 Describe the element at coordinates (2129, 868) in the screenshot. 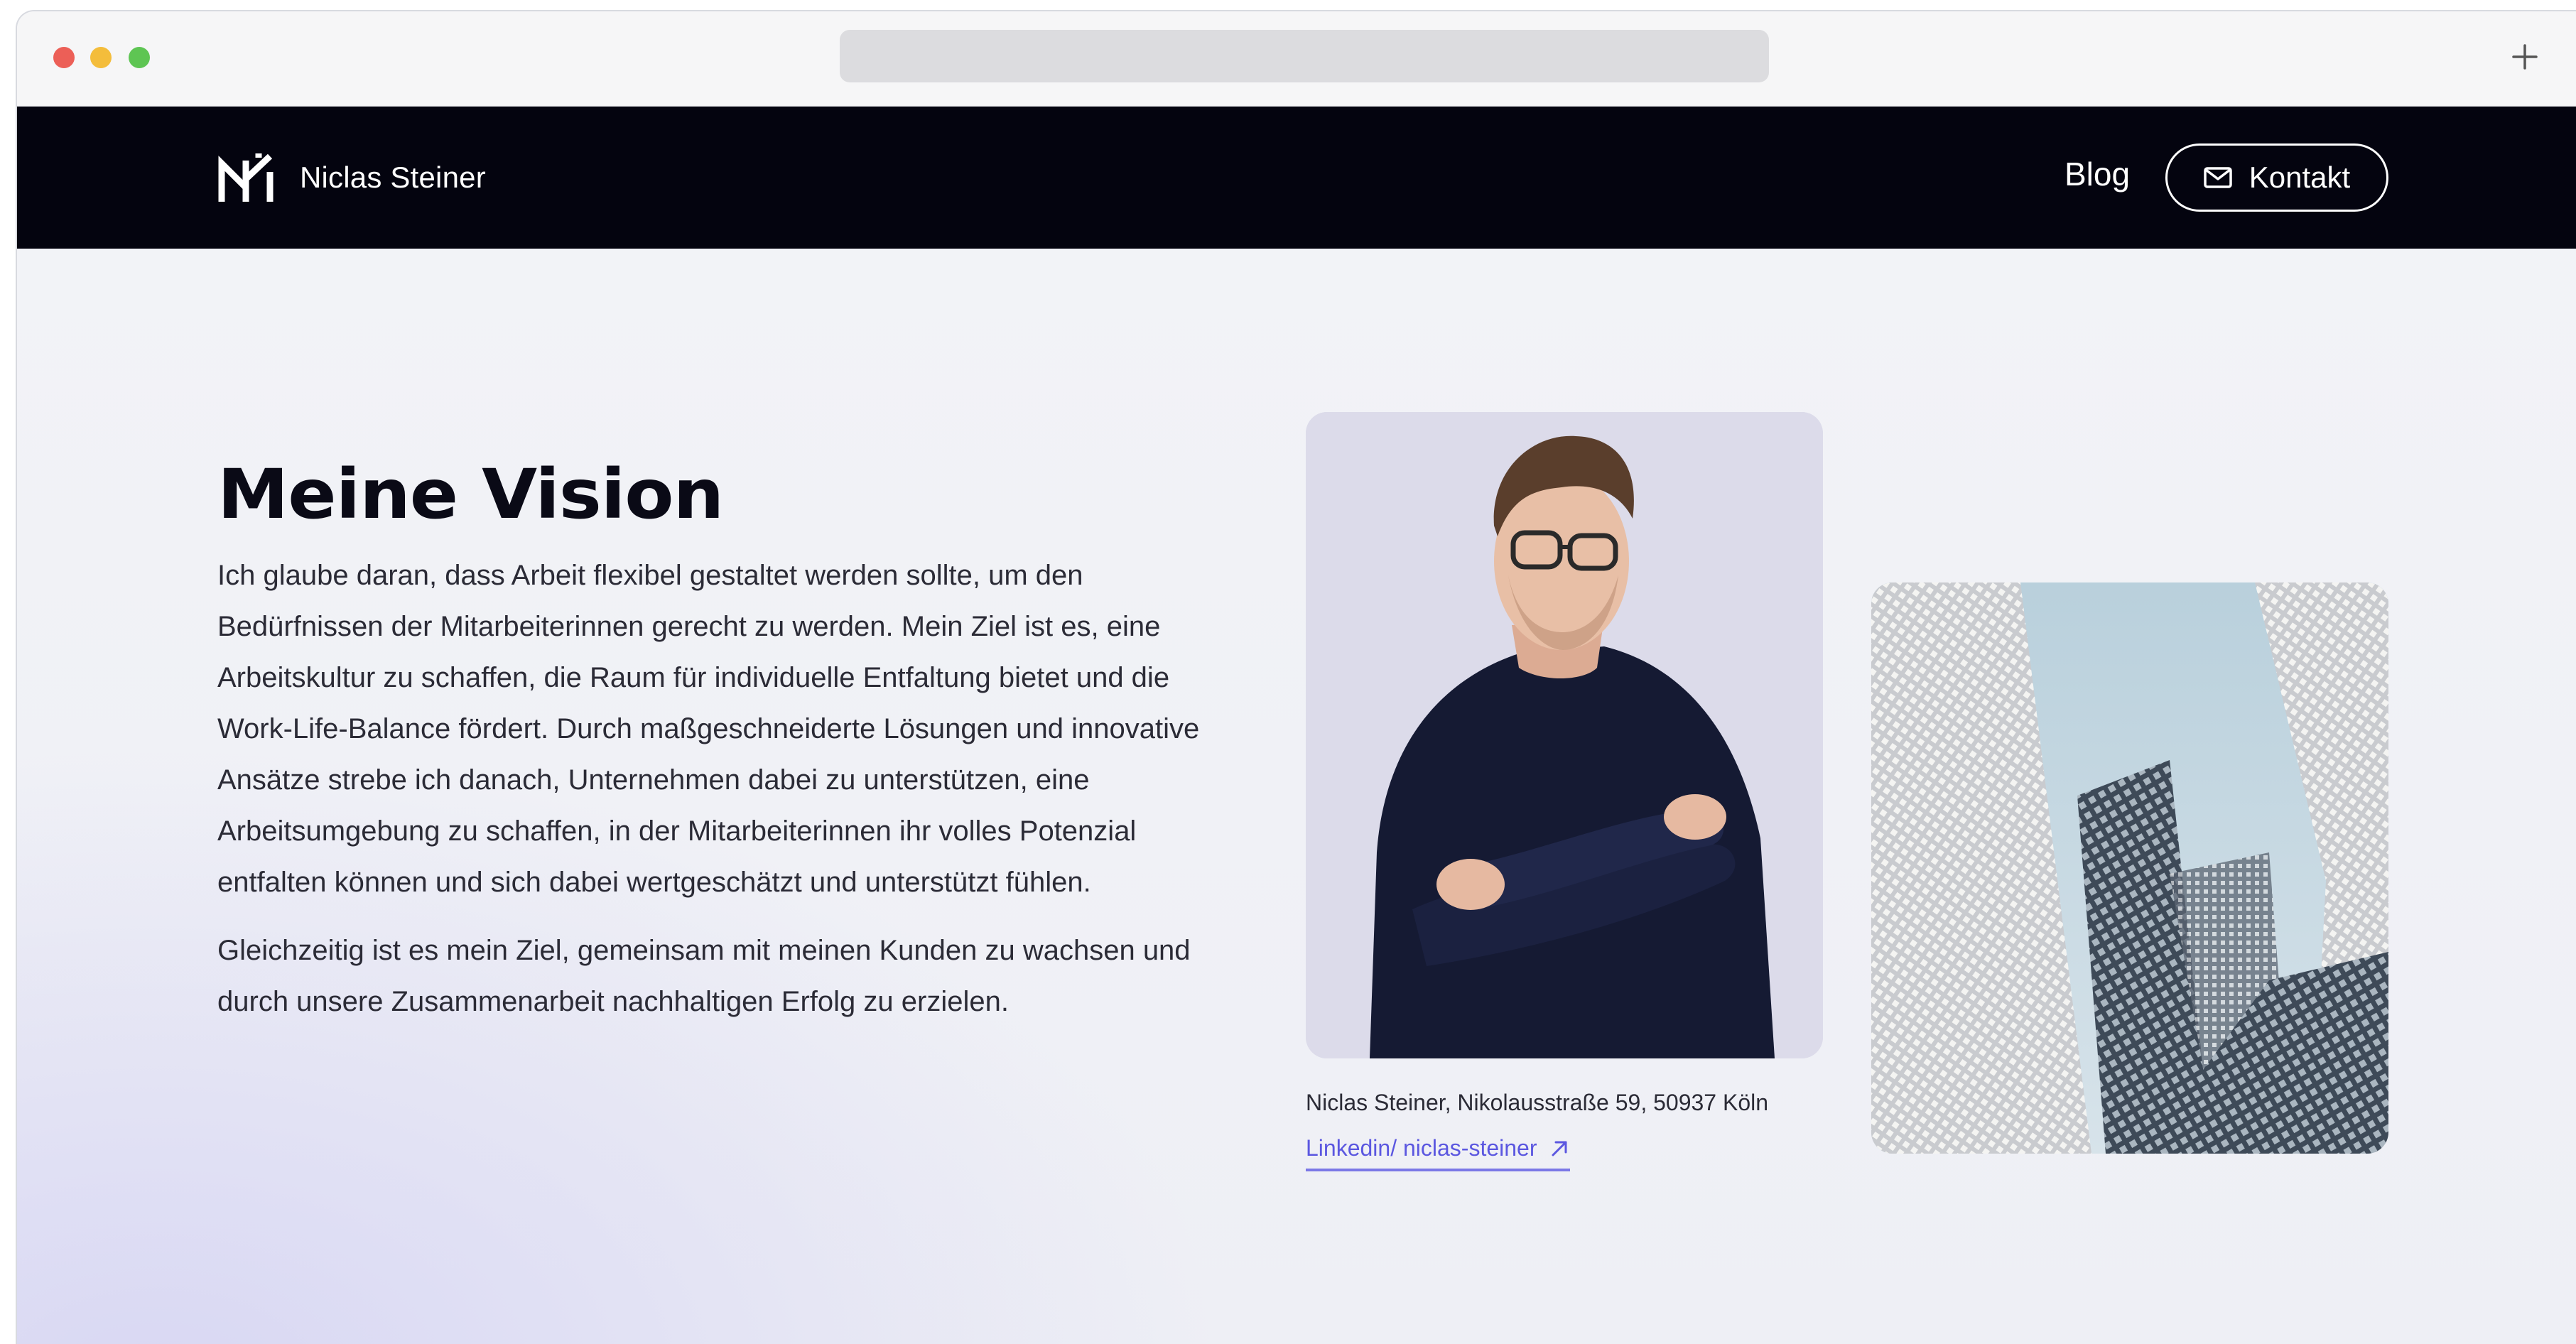

I see `architecture-photo` at that location.